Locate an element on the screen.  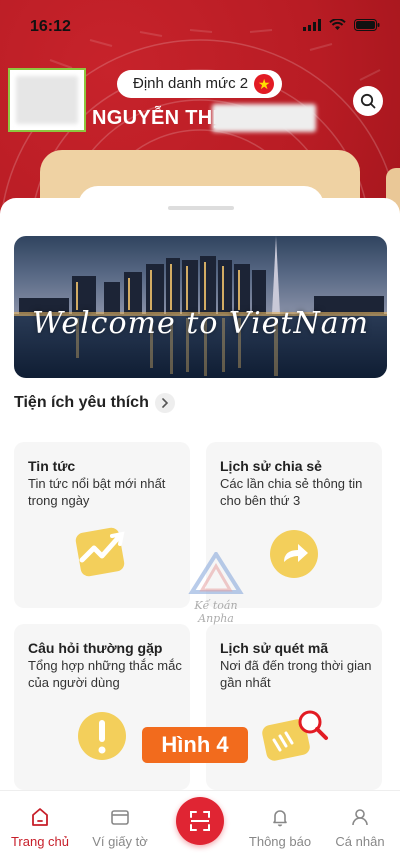
nav-profile-label: Cá nhân is located at coordinates (360, 841).